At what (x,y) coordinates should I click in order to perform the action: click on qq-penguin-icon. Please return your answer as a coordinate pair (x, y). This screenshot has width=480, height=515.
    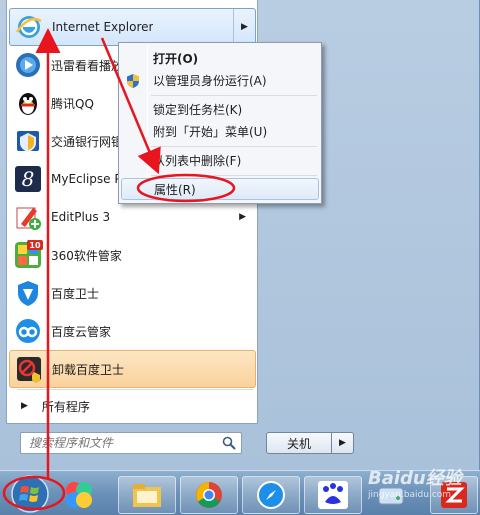
    Looking at the image, I should click on (28, 103).